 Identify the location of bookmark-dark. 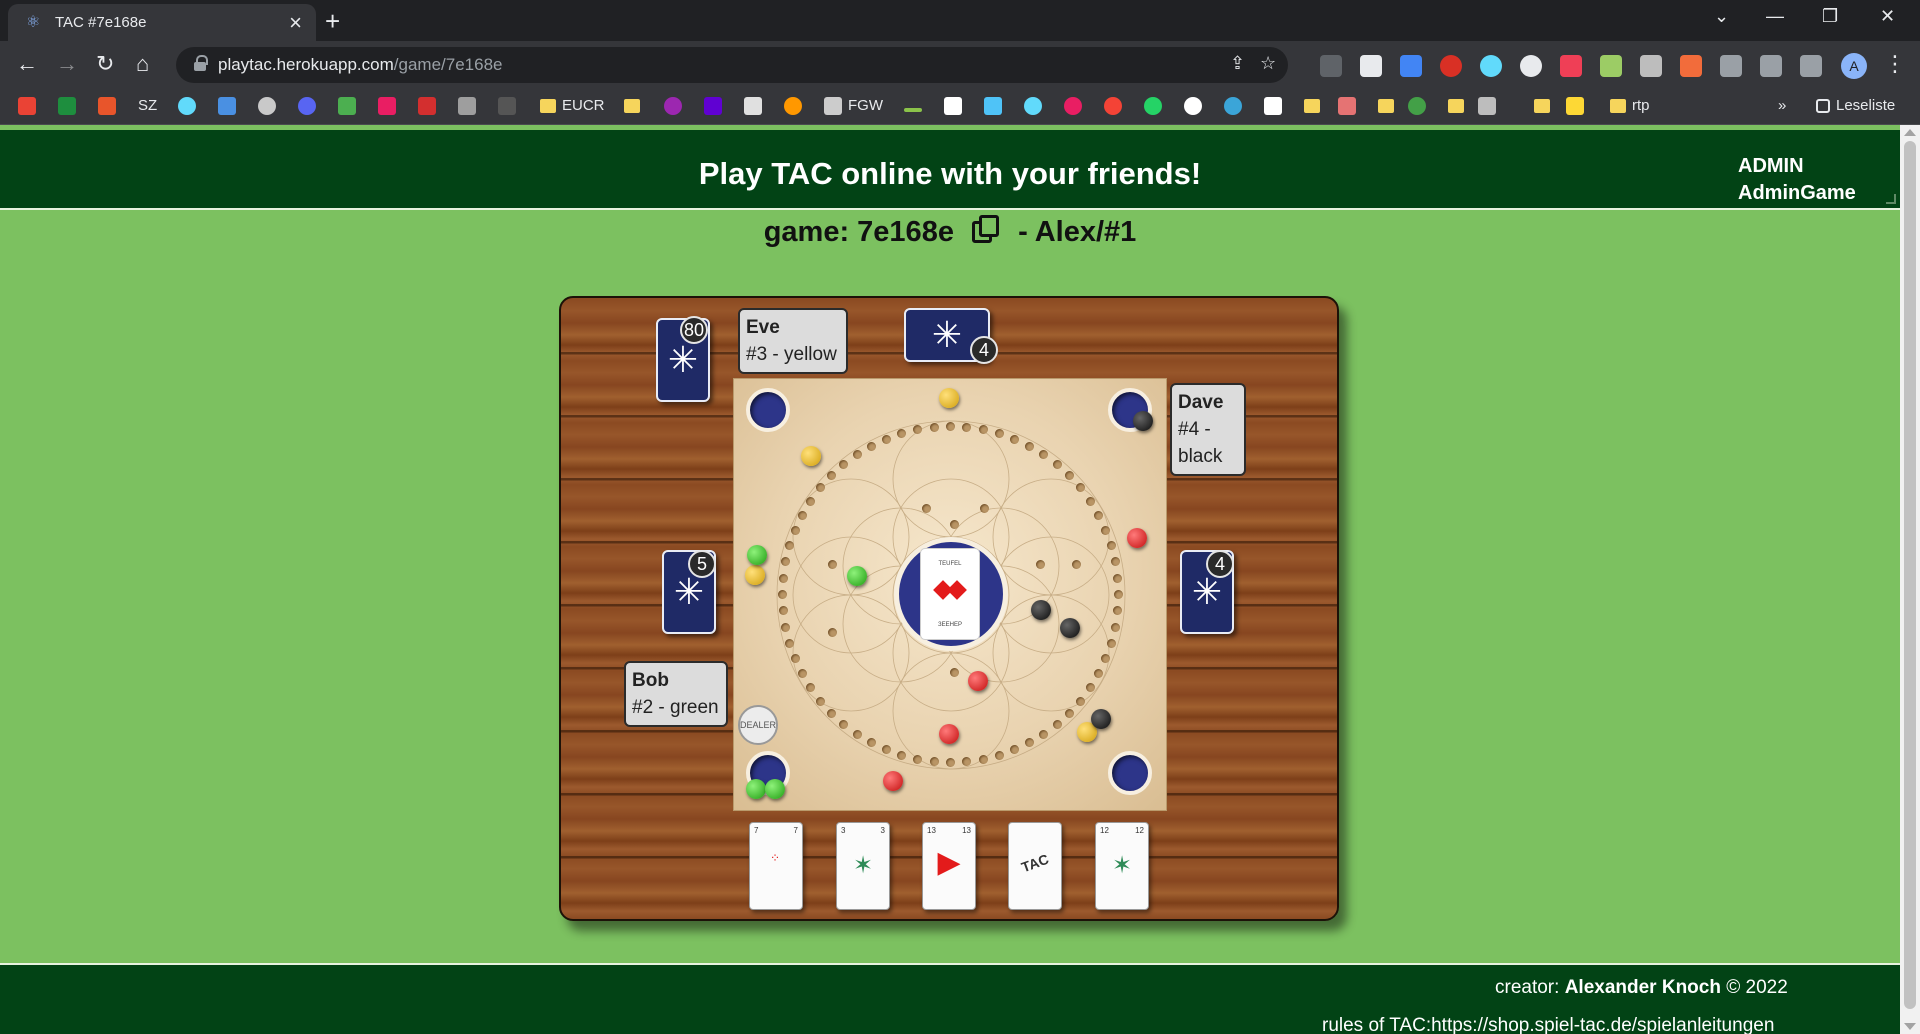
(510, 107).